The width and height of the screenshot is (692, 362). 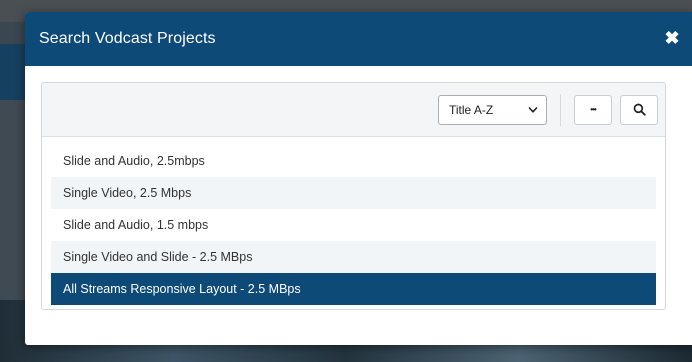 I want to click on sort-select-value: Title A-Z, so click(x=471, y=109).